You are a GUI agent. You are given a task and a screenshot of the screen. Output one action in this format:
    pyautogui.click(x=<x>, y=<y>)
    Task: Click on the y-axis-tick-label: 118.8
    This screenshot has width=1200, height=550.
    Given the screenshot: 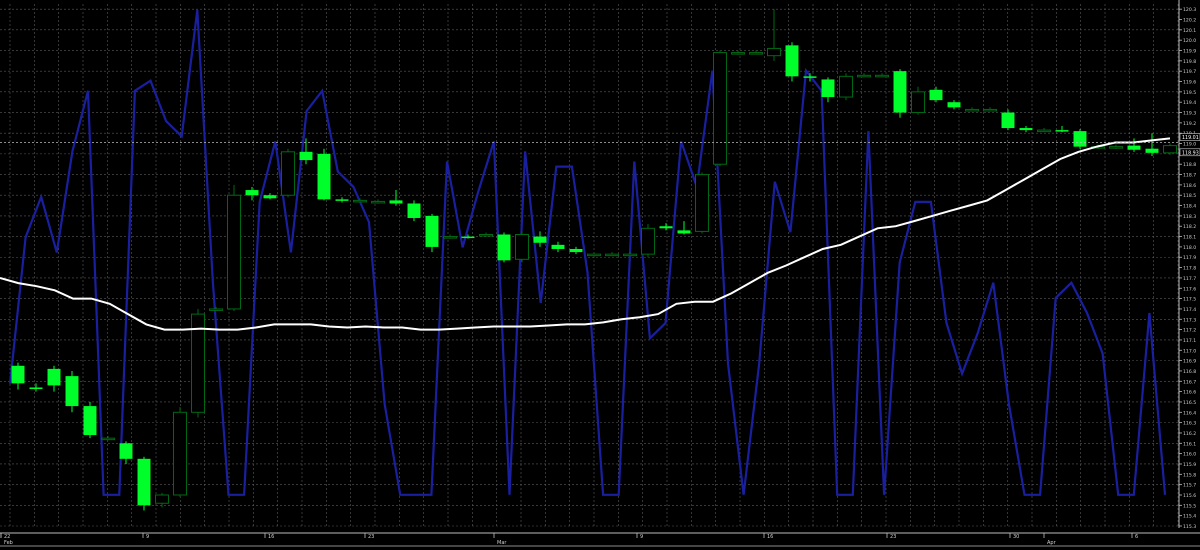 What is the action you would take?
    pyautogui.click(x=1189, y=165)
    